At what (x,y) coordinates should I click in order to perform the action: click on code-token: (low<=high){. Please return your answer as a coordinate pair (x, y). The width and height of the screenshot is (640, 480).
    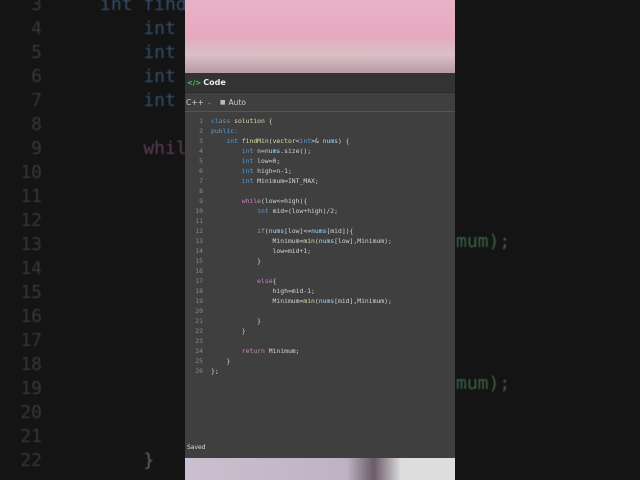
    Looking at the image, I should click on (284, 201).